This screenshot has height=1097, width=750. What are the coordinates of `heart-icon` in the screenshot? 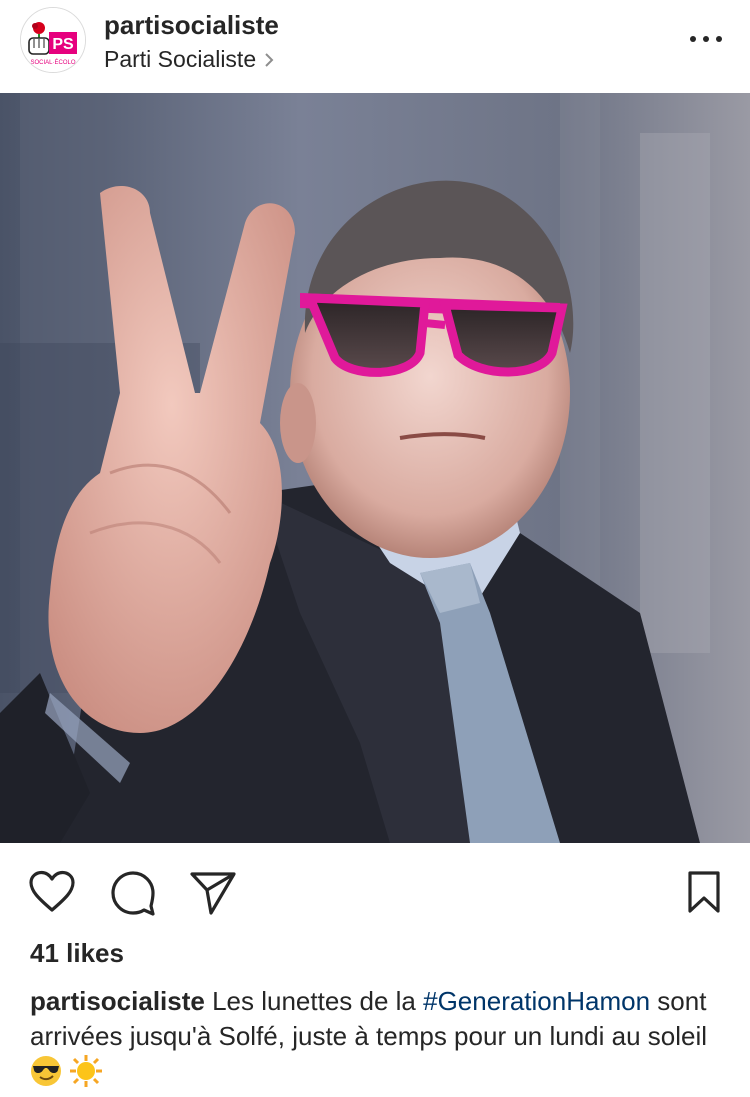 It's located at (52, 892).